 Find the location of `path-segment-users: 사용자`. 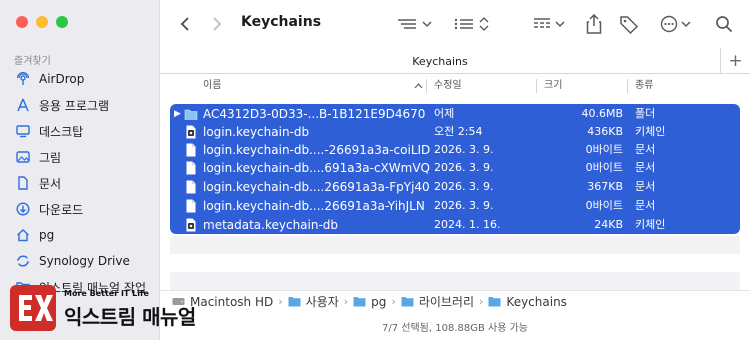

path-segment-users: 사용자 is located at coordinates (322, 301).